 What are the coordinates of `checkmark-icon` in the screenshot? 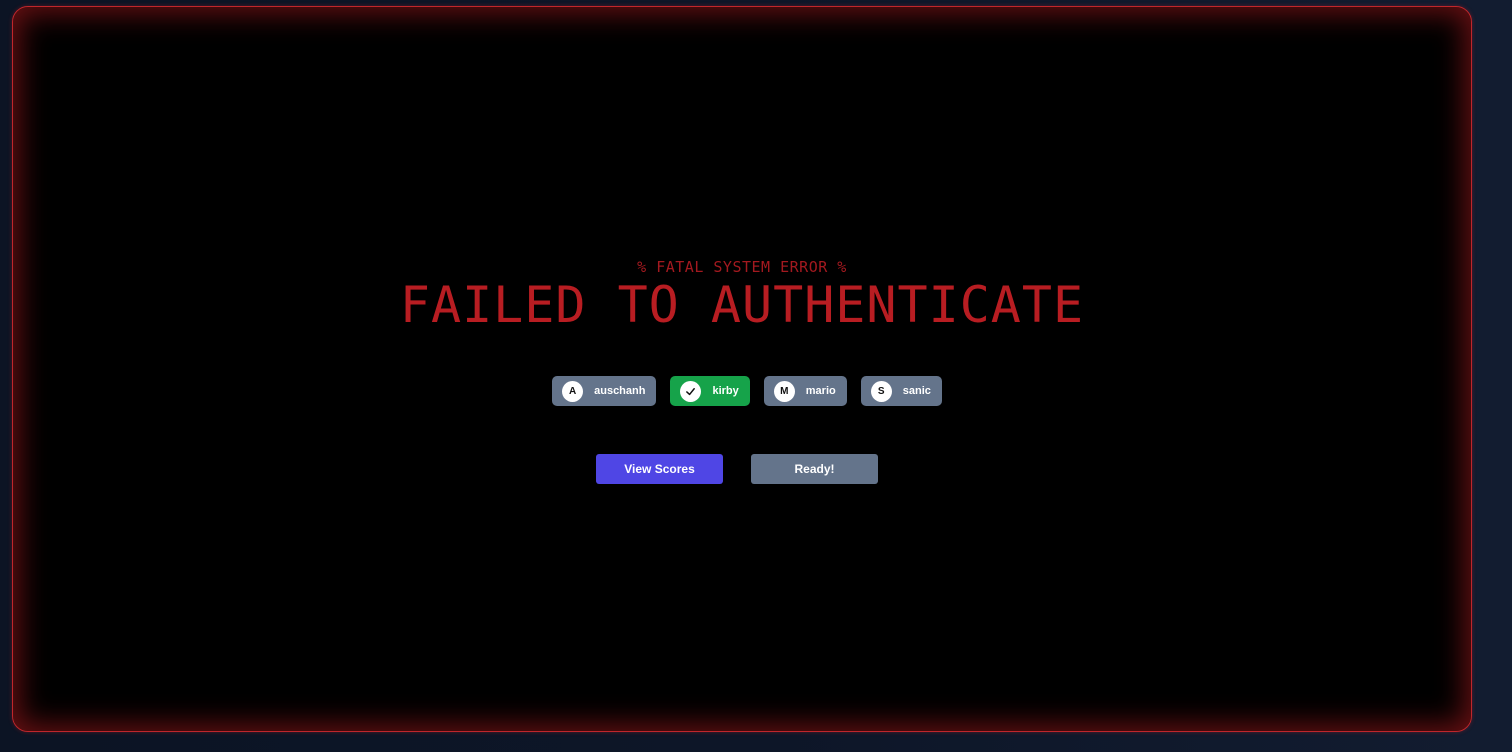 It's located at (691, 391).